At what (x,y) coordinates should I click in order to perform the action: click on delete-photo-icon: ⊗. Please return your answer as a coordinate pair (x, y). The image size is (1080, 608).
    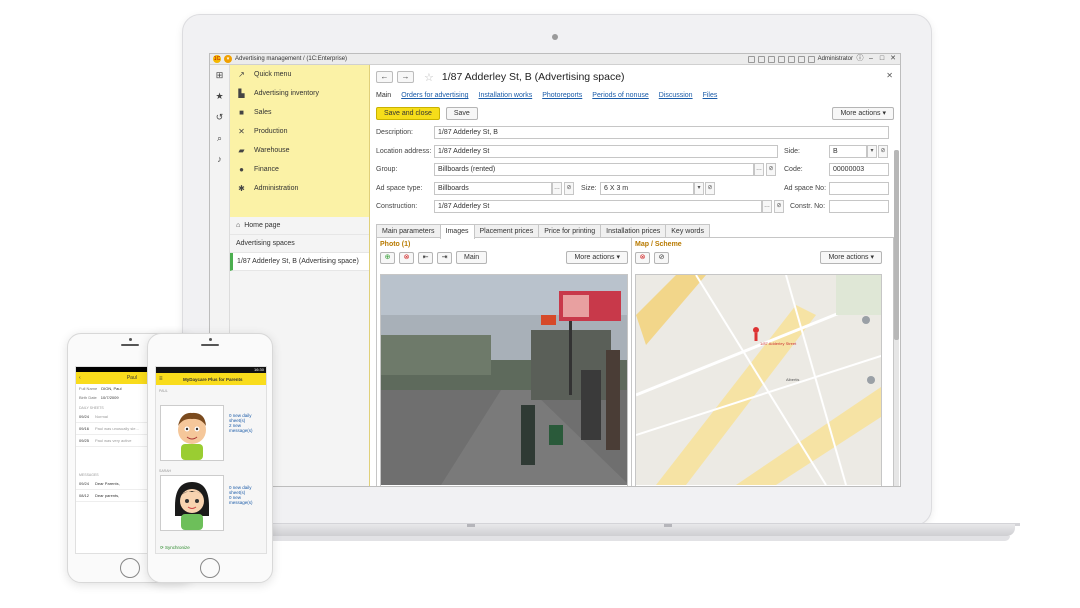
    Looking at the image, I should click on (406, 257).